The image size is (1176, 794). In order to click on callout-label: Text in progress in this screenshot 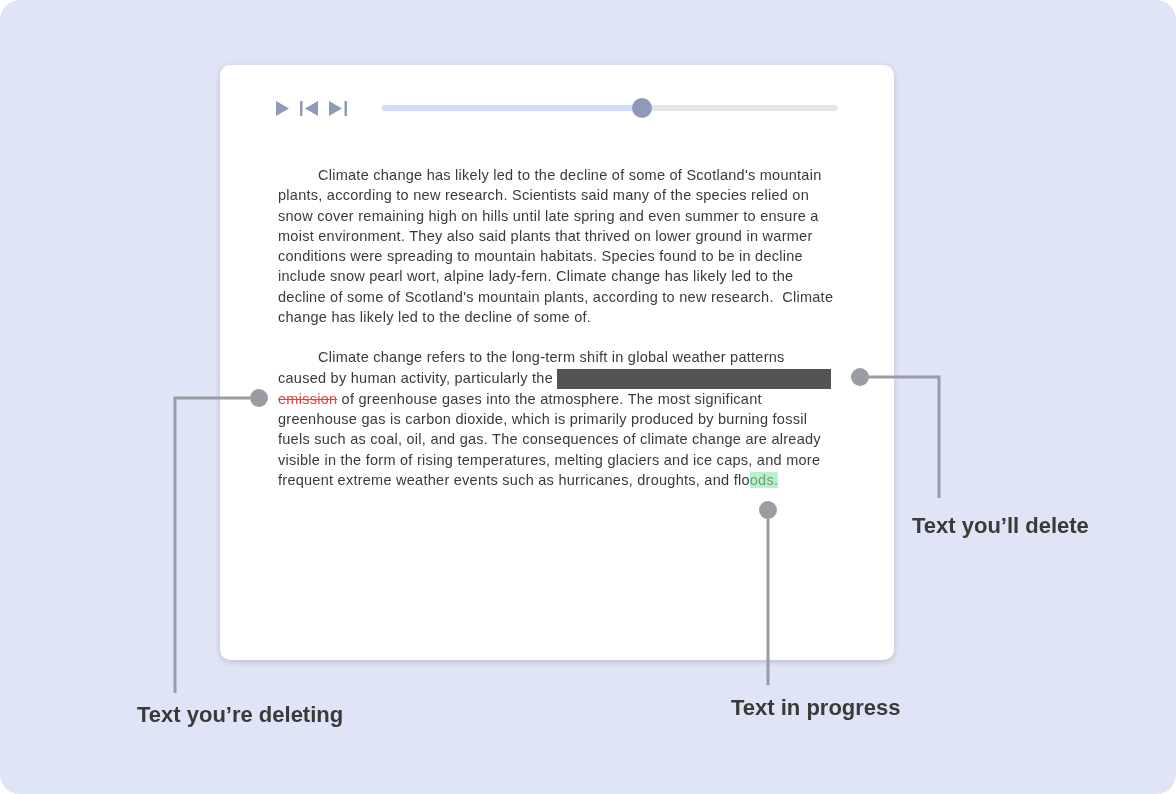, I will do `click(816, 708)`.